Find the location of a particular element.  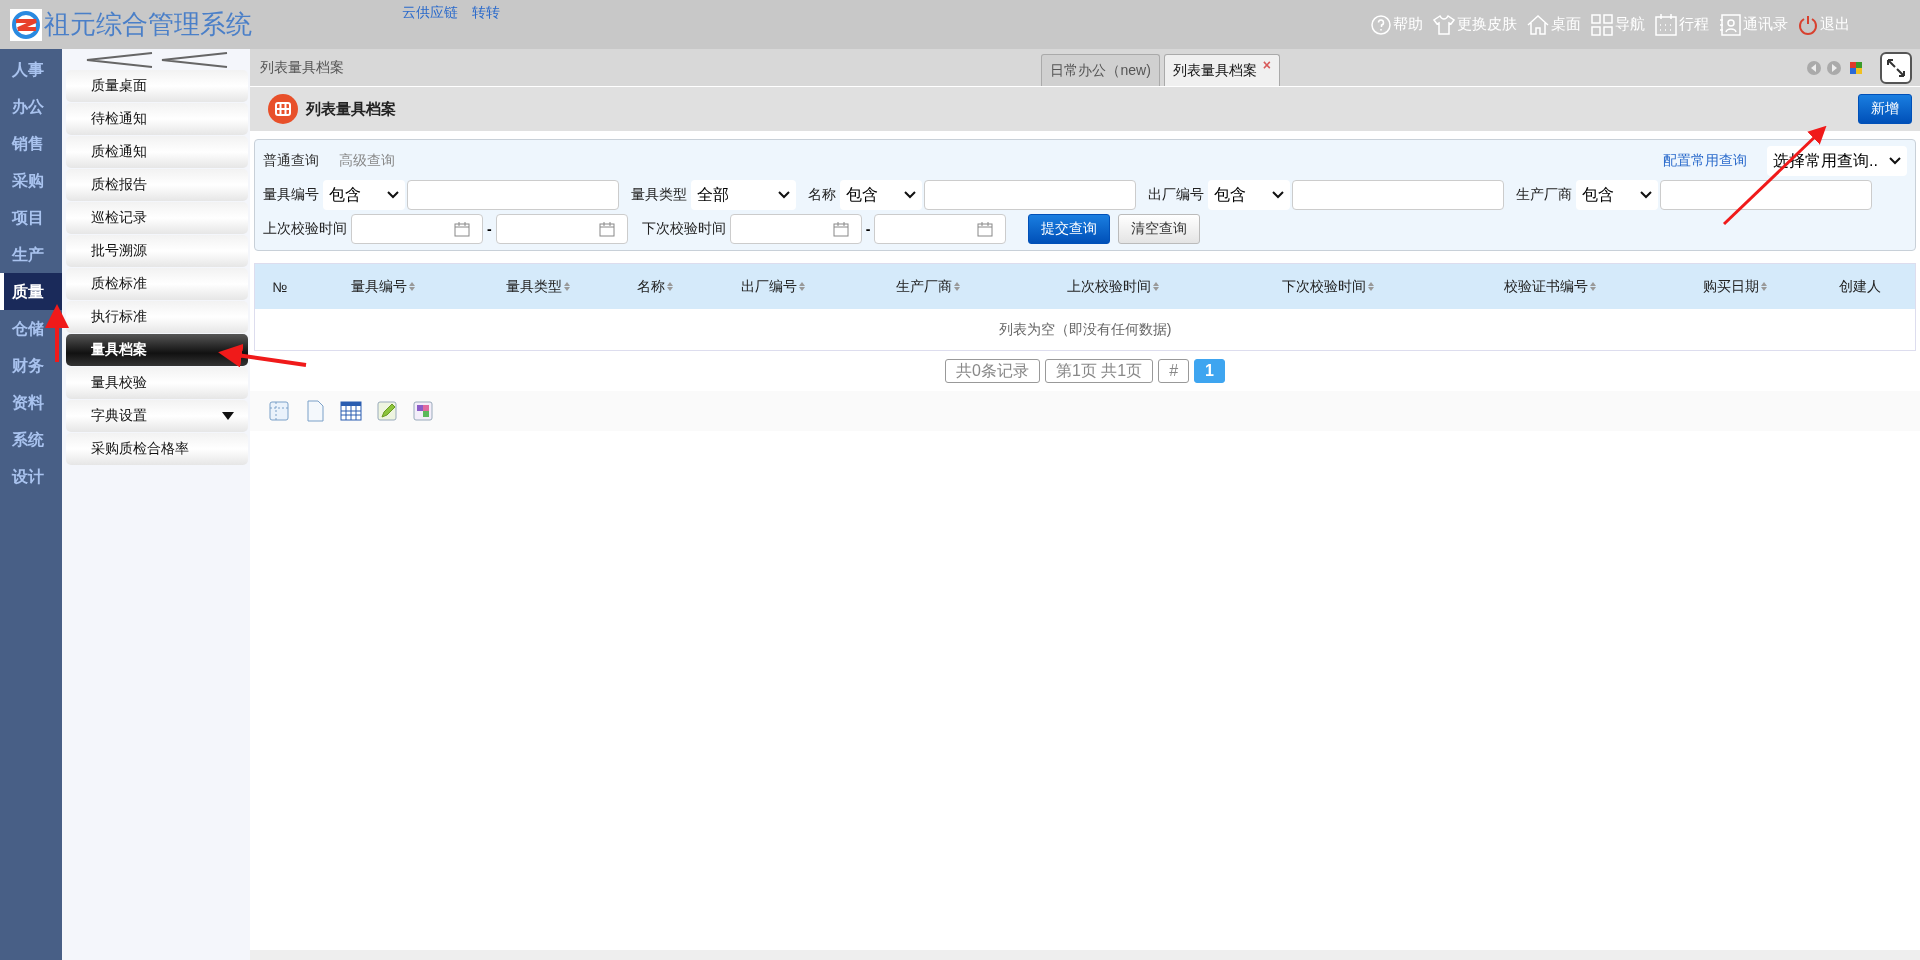

annotation-arrow is located at coordinates (57, 333).